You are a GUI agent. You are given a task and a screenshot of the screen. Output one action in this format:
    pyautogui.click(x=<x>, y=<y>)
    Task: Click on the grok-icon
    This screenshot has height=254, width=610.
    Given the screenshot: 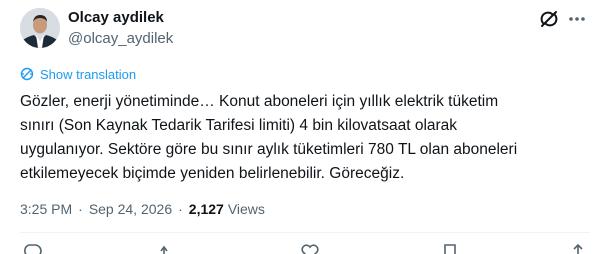 What is the action you would take?
    pyautogui.click(x=549, y=19)
    